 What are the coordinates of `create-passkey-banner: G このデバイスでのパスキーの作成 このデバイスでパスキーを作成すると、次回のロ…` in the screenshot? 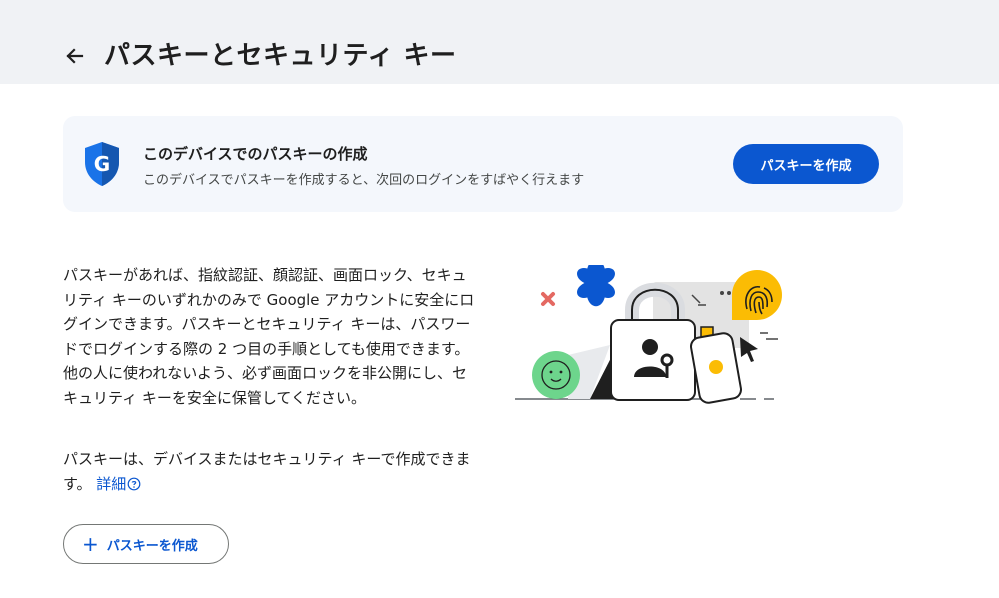 It's located at (483, 164).